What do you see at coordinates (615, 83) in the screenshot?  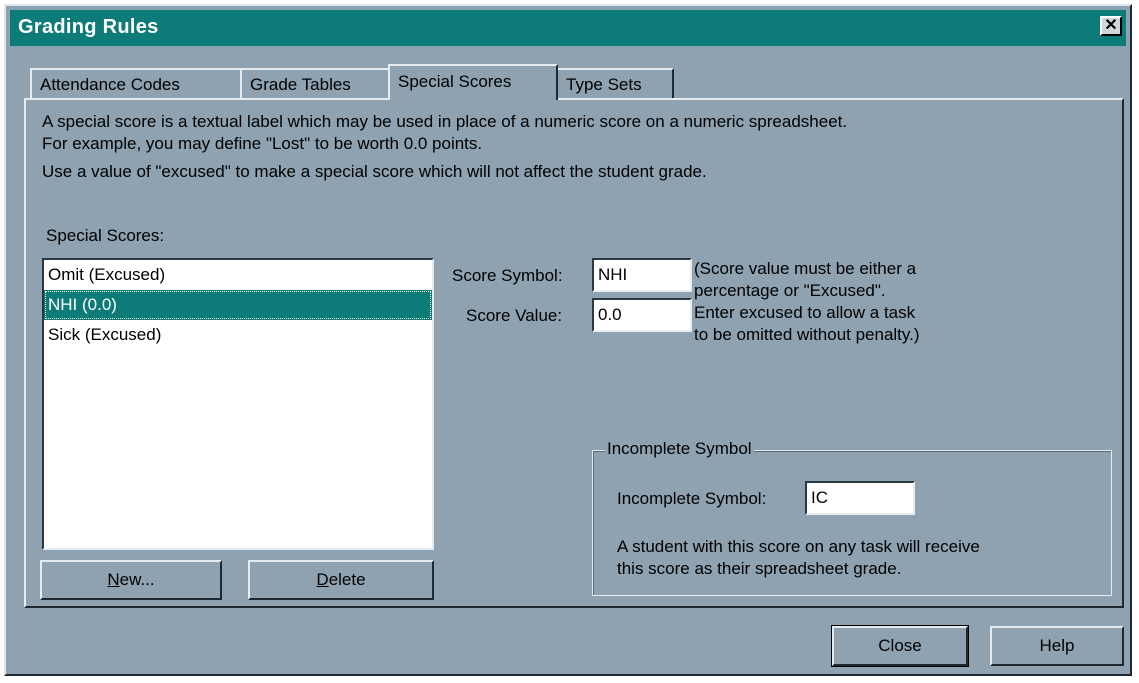 I see `tab-type-sets: Type Sets` at bounding box center [615, 83].